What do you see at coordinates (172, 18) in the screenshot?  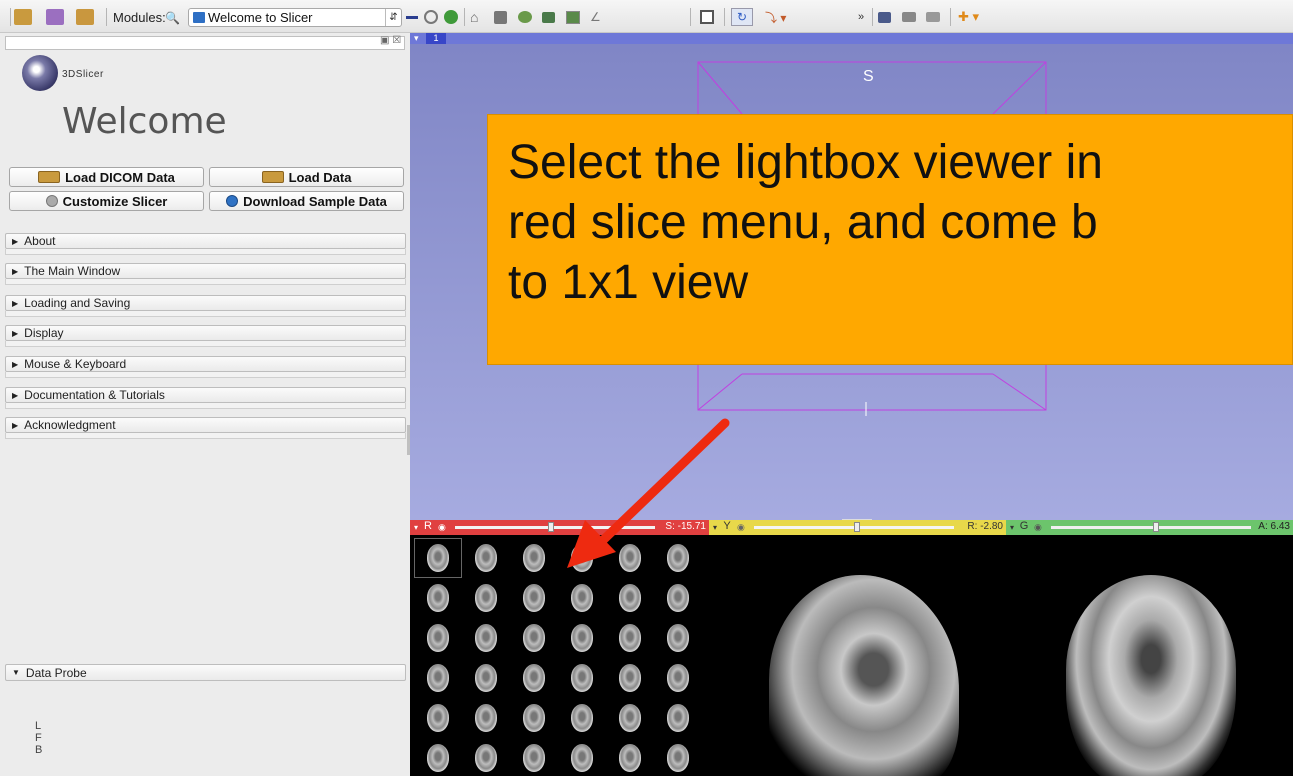 I see `module-search-button: 🔍` at bounding box center [172, 18].